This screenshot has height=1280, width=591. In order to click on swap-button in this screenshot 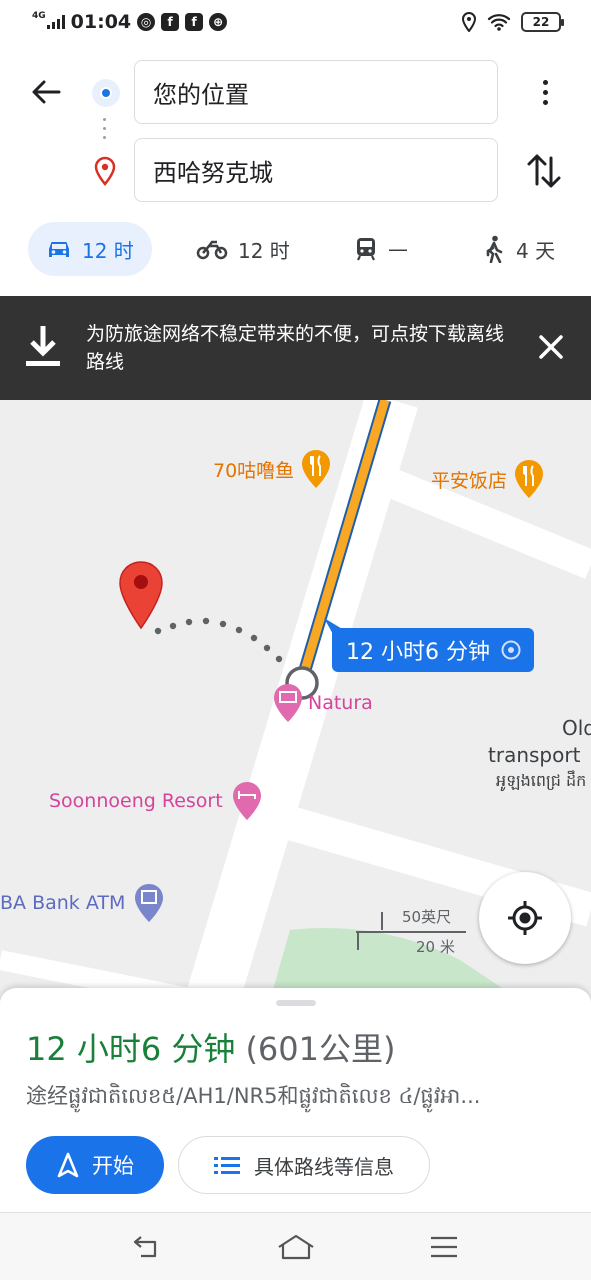, I will do `click(544, 171)`.